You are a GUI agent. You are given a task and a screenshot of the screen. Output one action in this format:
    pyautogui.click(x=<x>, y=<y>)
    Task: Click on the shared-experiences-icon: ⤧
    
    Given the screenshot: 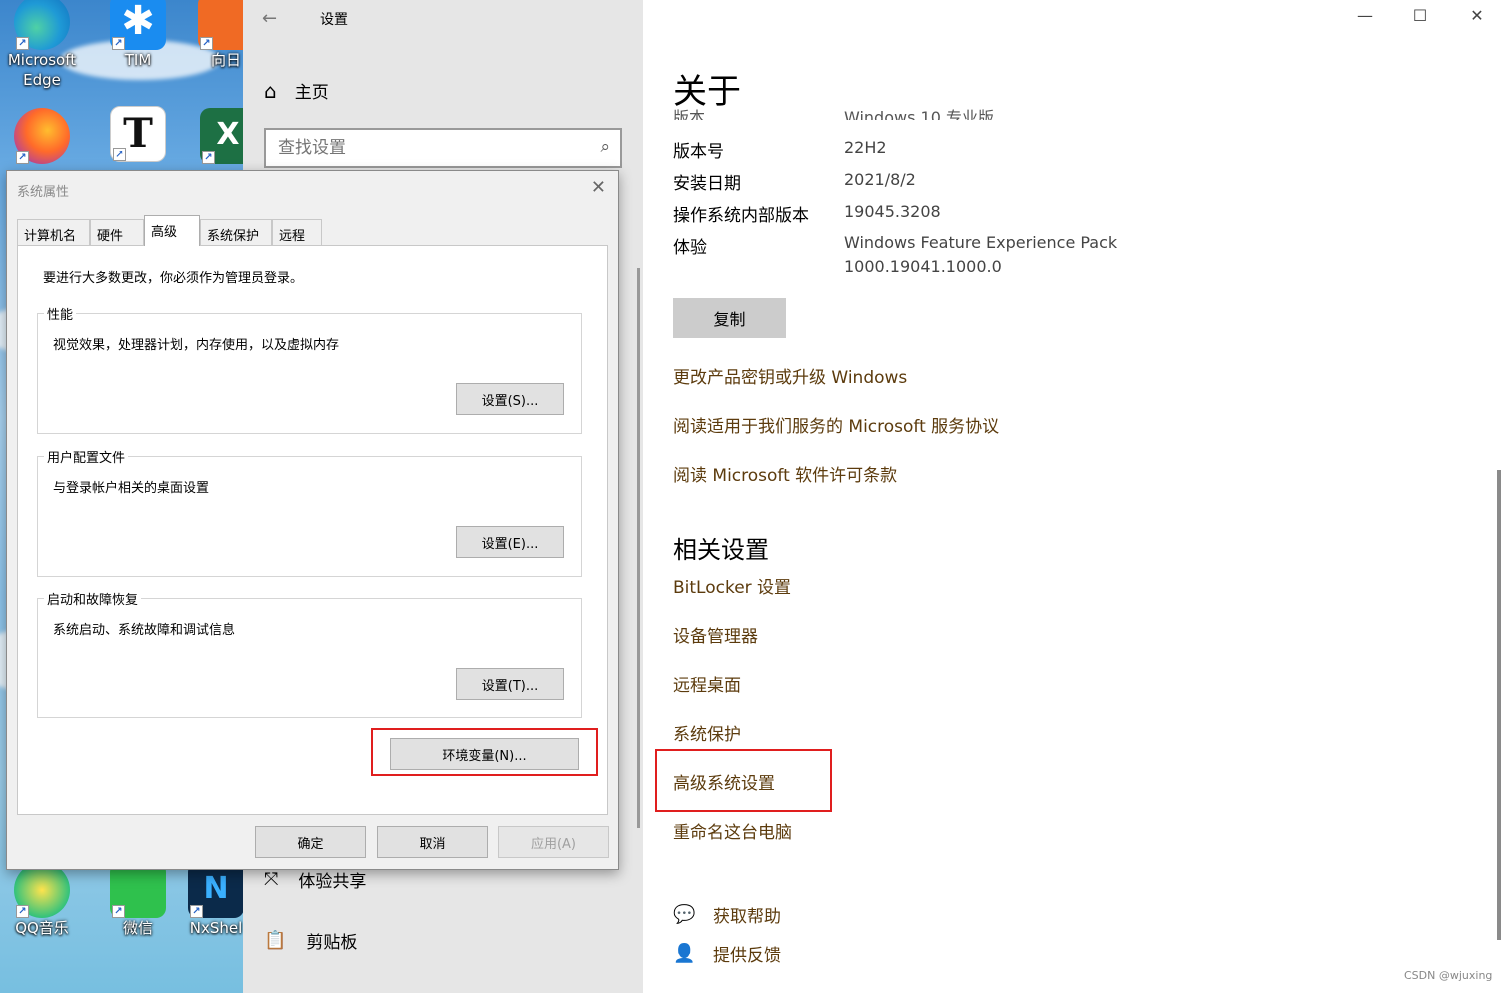 What is the action you would take?
    pyautogui.click(x=271, y=879)
    